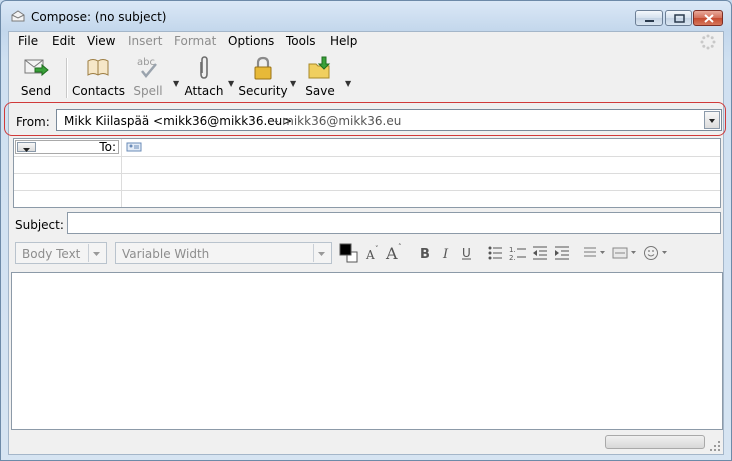 Image resolution: width=732 pixels, height=461 pixels. I want to click on menu-file: File, so click(28, 41).